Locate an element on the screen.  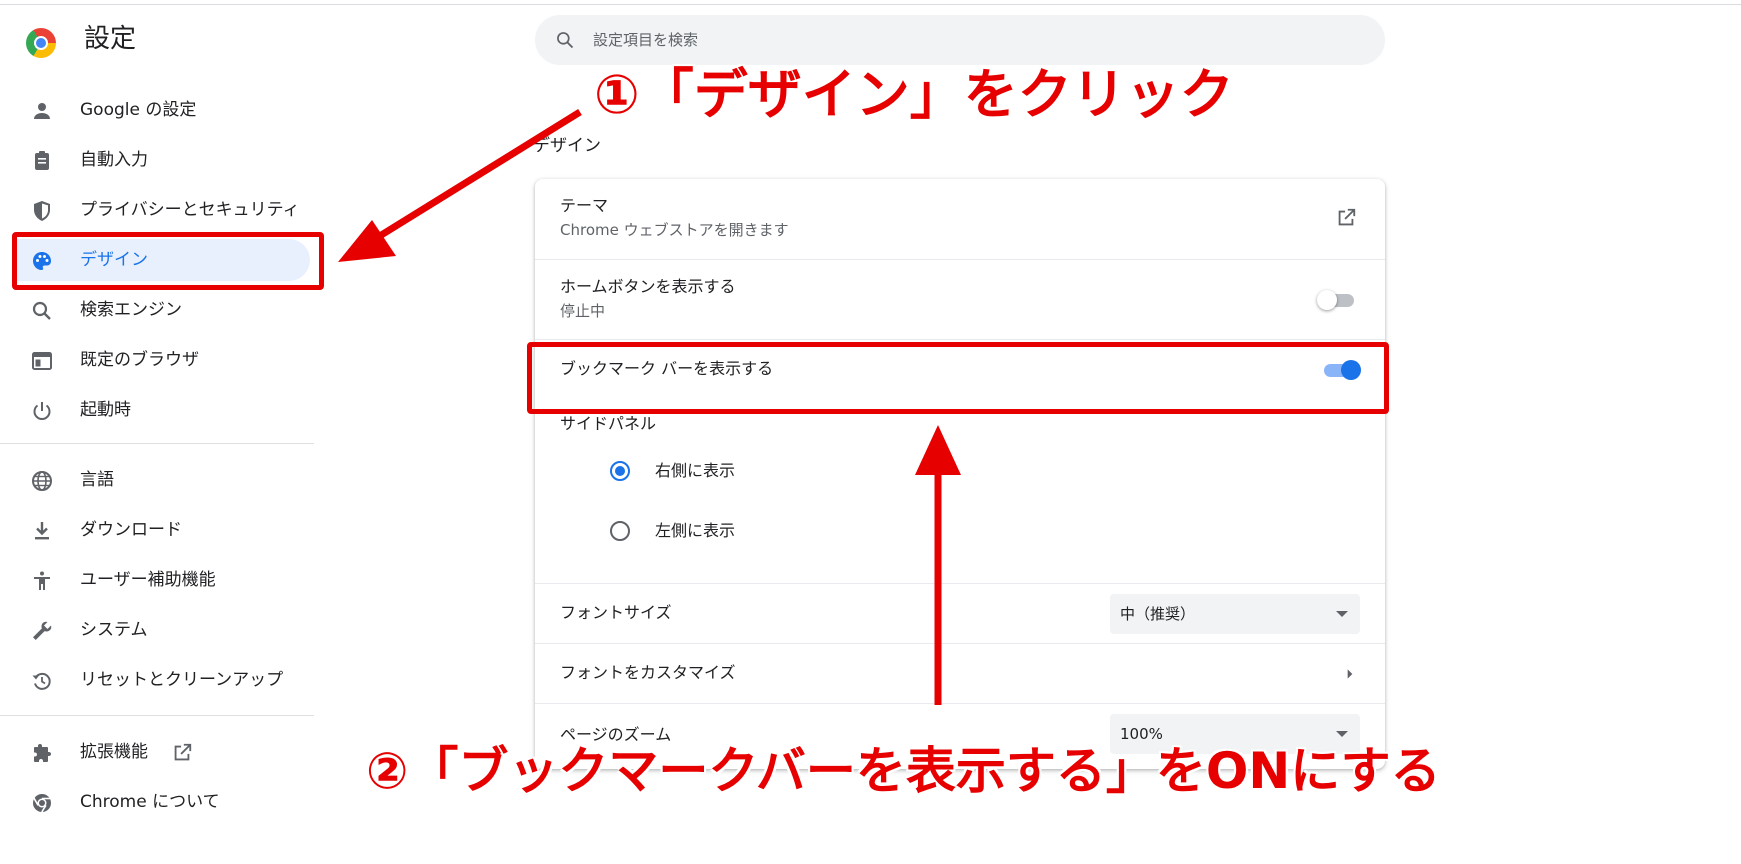
palette-icon is located at coordinates (42, 261).